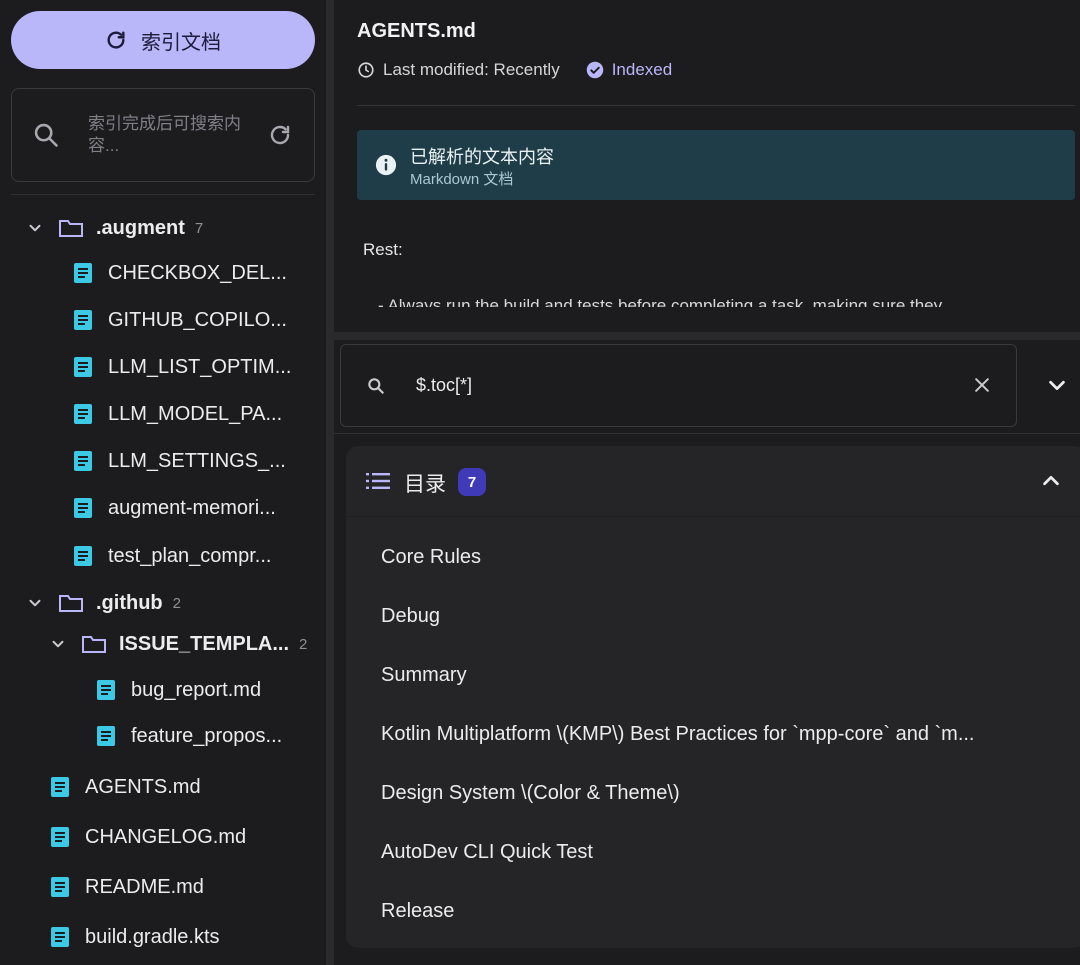 This screenshot has height=965, width=1080. I want to click on tree-file: build.gradle.kts, so click(135, 937).